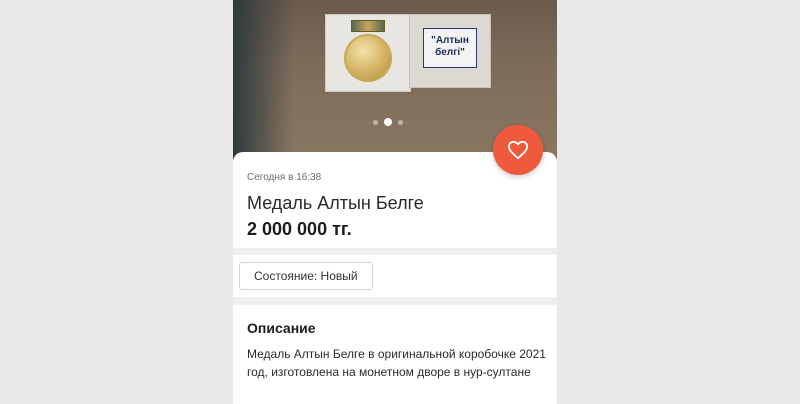  I want to click on posted-date: Сегодня в 16:38, so click(284, 177).